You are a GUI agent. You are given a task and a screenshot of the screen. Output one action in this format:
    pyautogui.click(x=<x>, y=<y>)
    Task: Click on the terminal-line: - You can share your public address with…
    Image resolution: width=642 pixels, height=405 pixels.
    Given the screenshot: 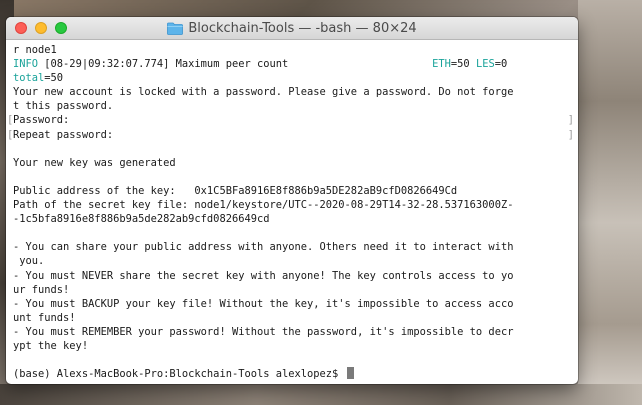 What is the action you would take?
    pyautogui.click(x=295, y=247)
    